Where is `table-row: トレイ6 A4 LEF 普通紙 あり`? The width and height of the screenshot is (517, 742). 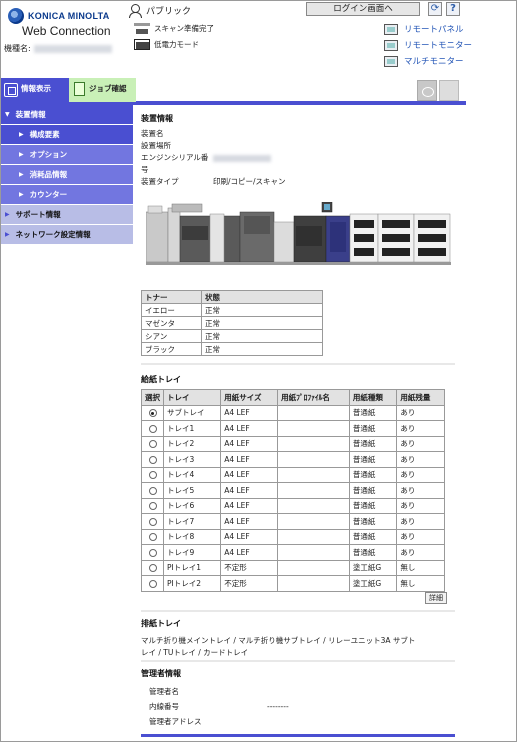
table-row: トレイ6 A4 LEF 普通紙 あり is located at coordinates (293, 505).